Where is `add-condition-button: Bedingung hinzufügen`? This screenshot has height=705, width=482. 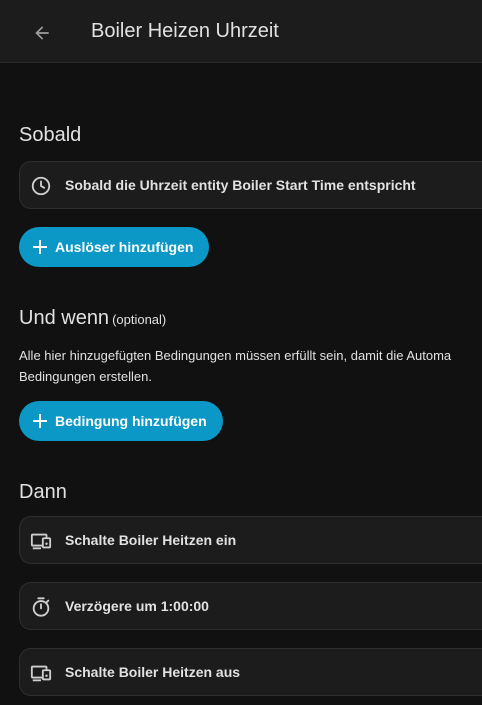
add-condition-button: Bedingung hinzufügen is located at coordinates (121, 421).